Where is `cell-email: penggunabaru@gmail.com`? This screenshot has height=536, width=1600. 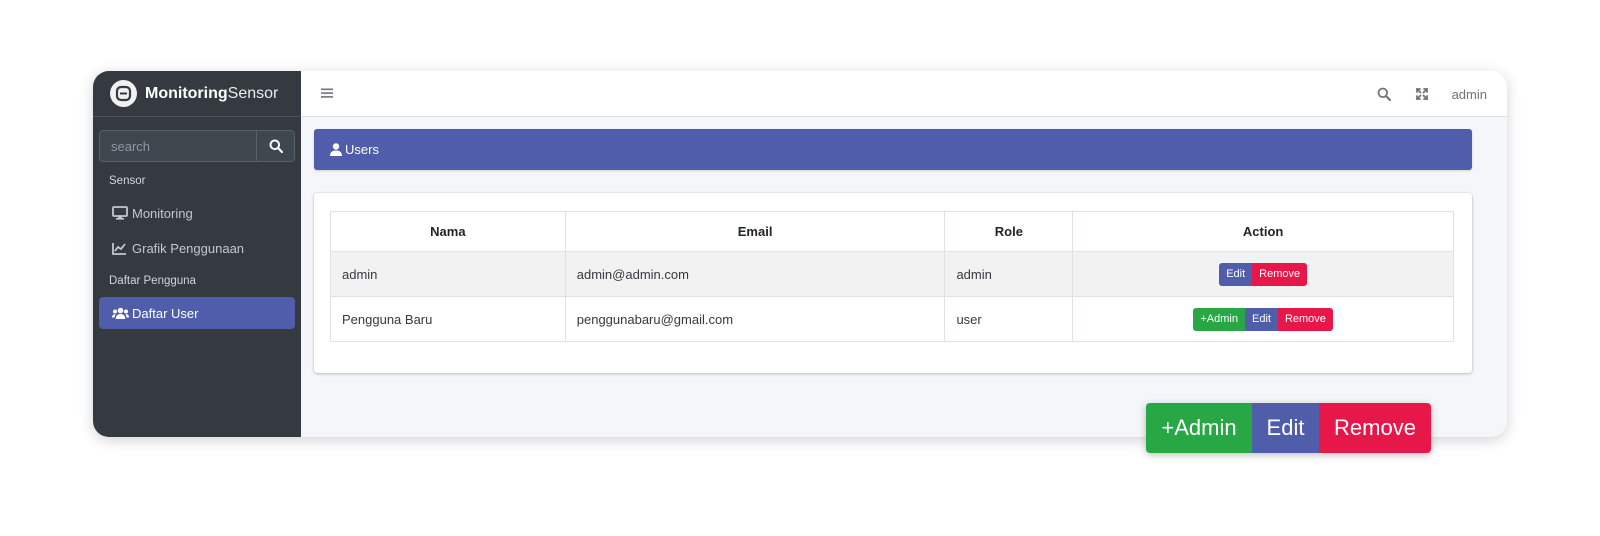 cell-email: penggunabaru@gmail.com is located at coordinates (755, 319).